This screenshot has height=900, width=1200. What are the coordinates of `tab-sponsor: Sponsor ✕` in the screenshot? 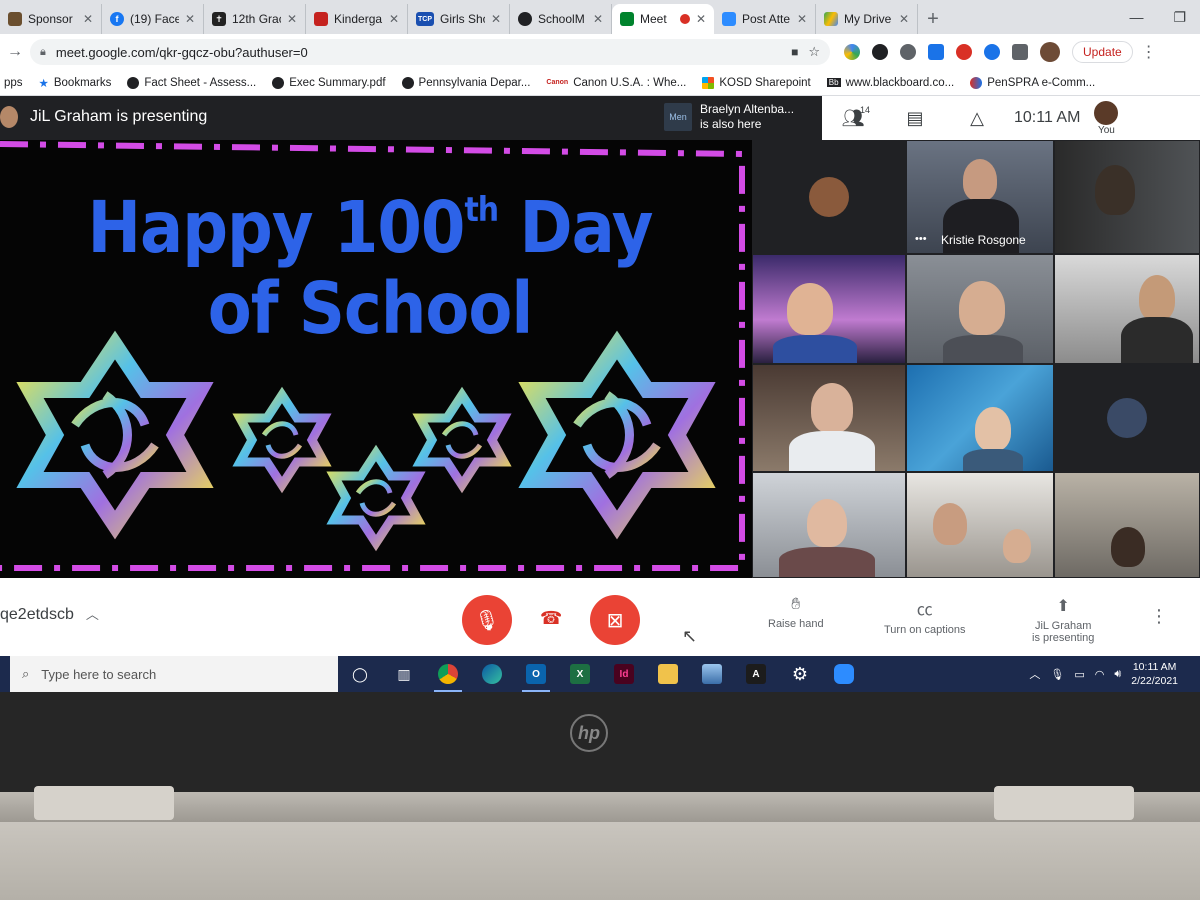 It's located at (51, 19).